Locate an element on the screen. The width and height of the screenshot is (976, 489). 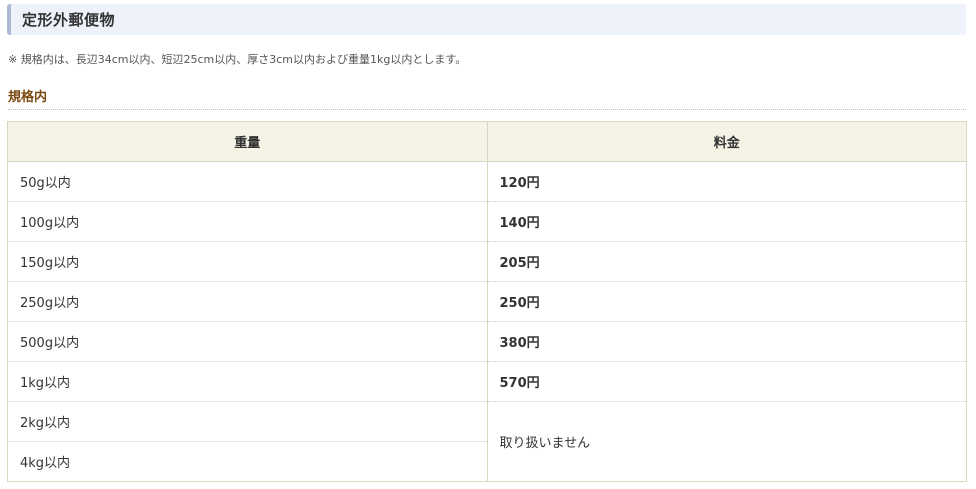
table-row: 250g以内 250円 is located at coordinates (487, 301).